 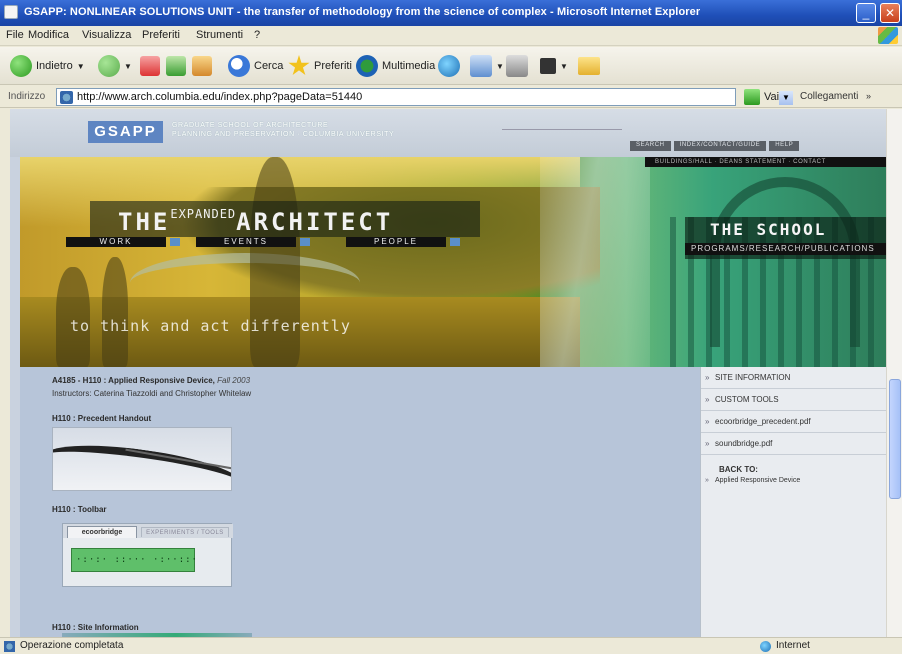 What do you see at coordinates (784, 146) in the screenshot?
I see `util-nav-help: HELP` at bounding box center [784, 146].